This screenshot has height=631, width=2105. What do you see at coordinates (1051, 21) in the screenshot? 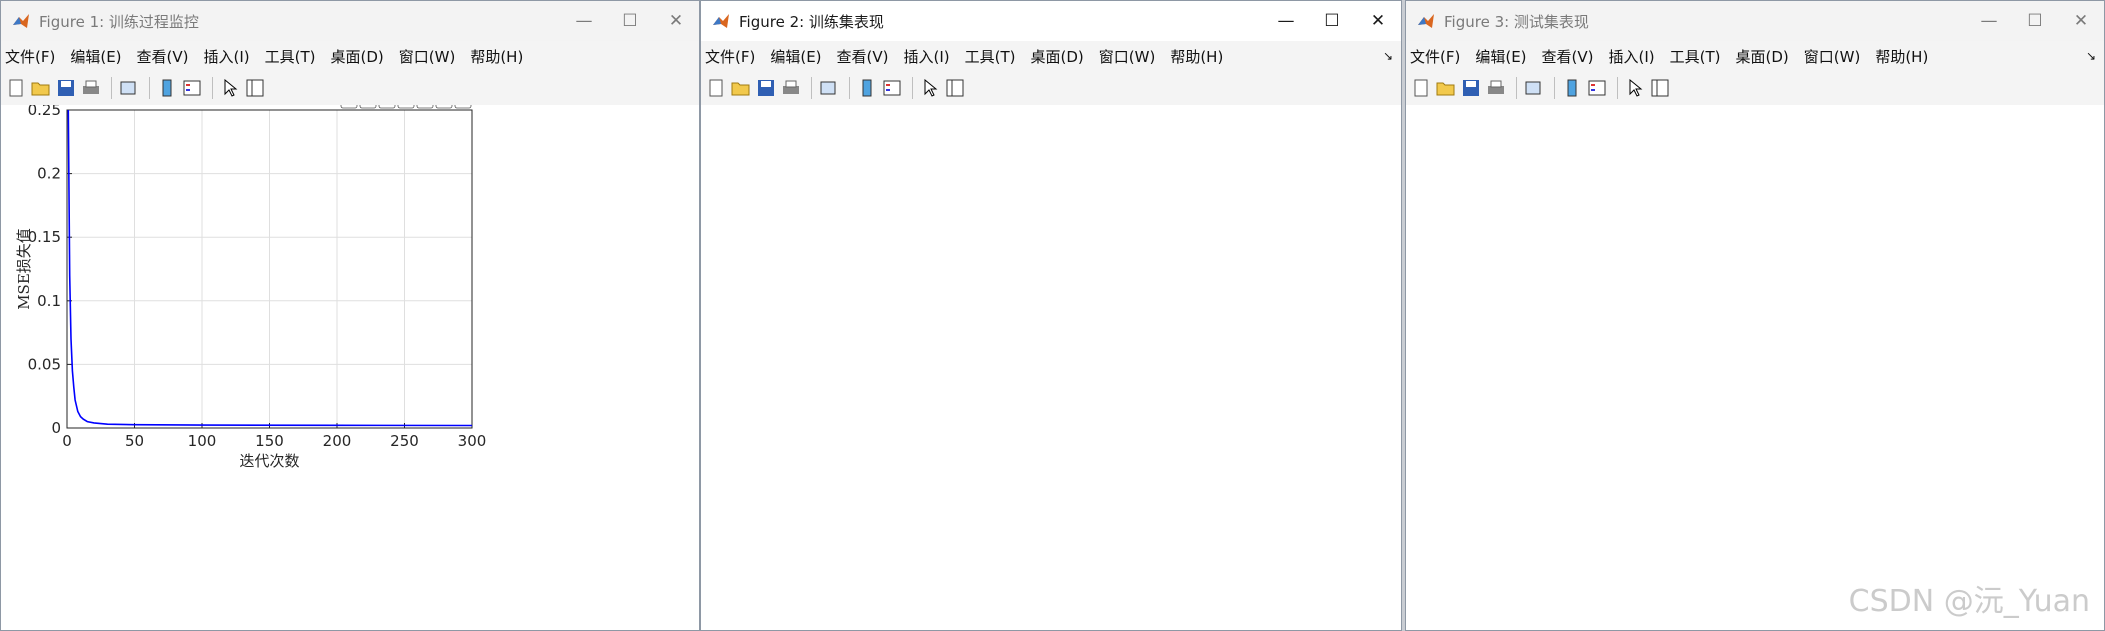
I see `title-bar: Figure 2: 训练集表现 — ☐ ✕` at bounding box center [1051, 21].